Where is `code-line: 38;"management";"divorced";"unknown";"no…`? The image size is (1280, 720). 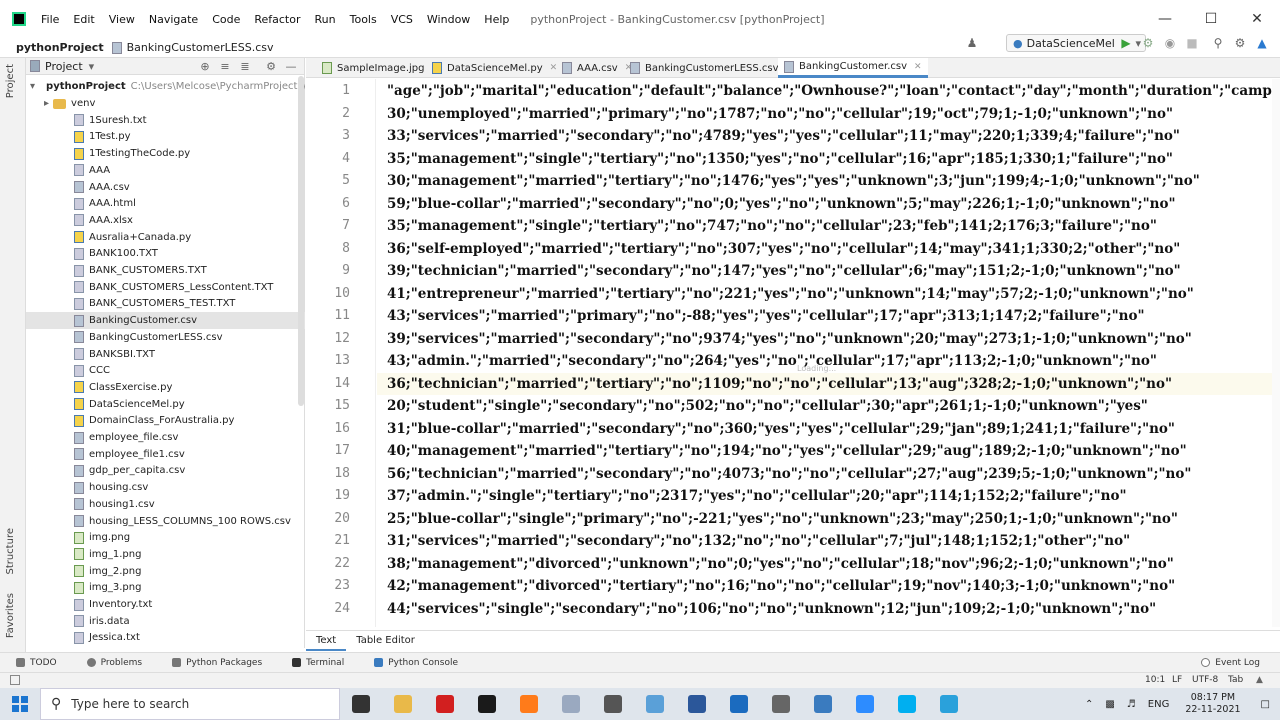 code-line: 38;"management";"divorced";"unknown";"no… is located at coordinates (825, 564).